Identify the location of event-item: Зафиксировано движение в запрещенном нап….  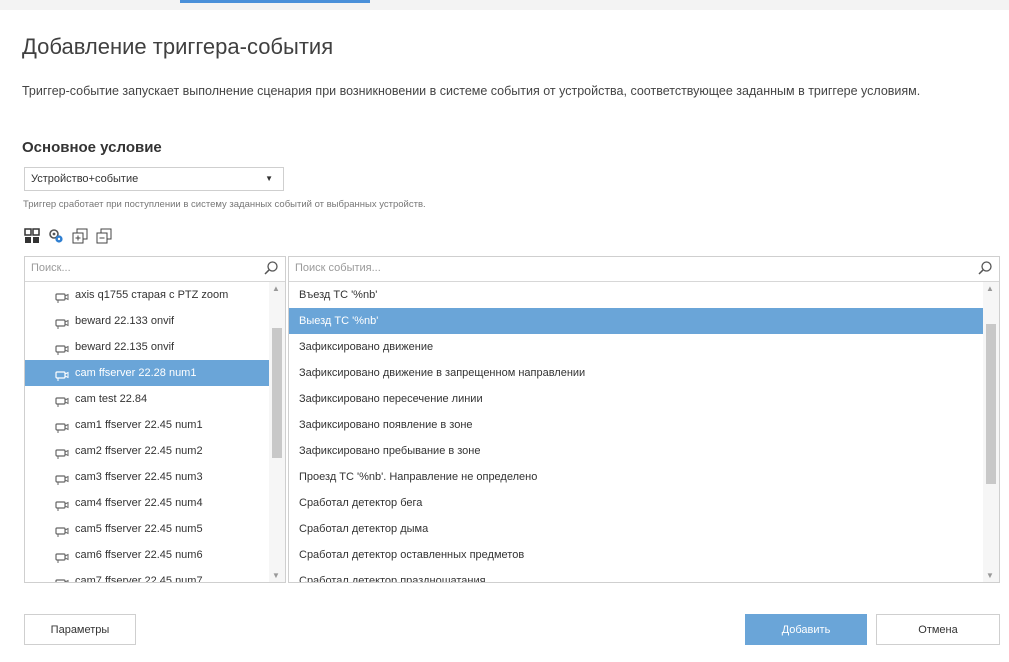
(636, 373).